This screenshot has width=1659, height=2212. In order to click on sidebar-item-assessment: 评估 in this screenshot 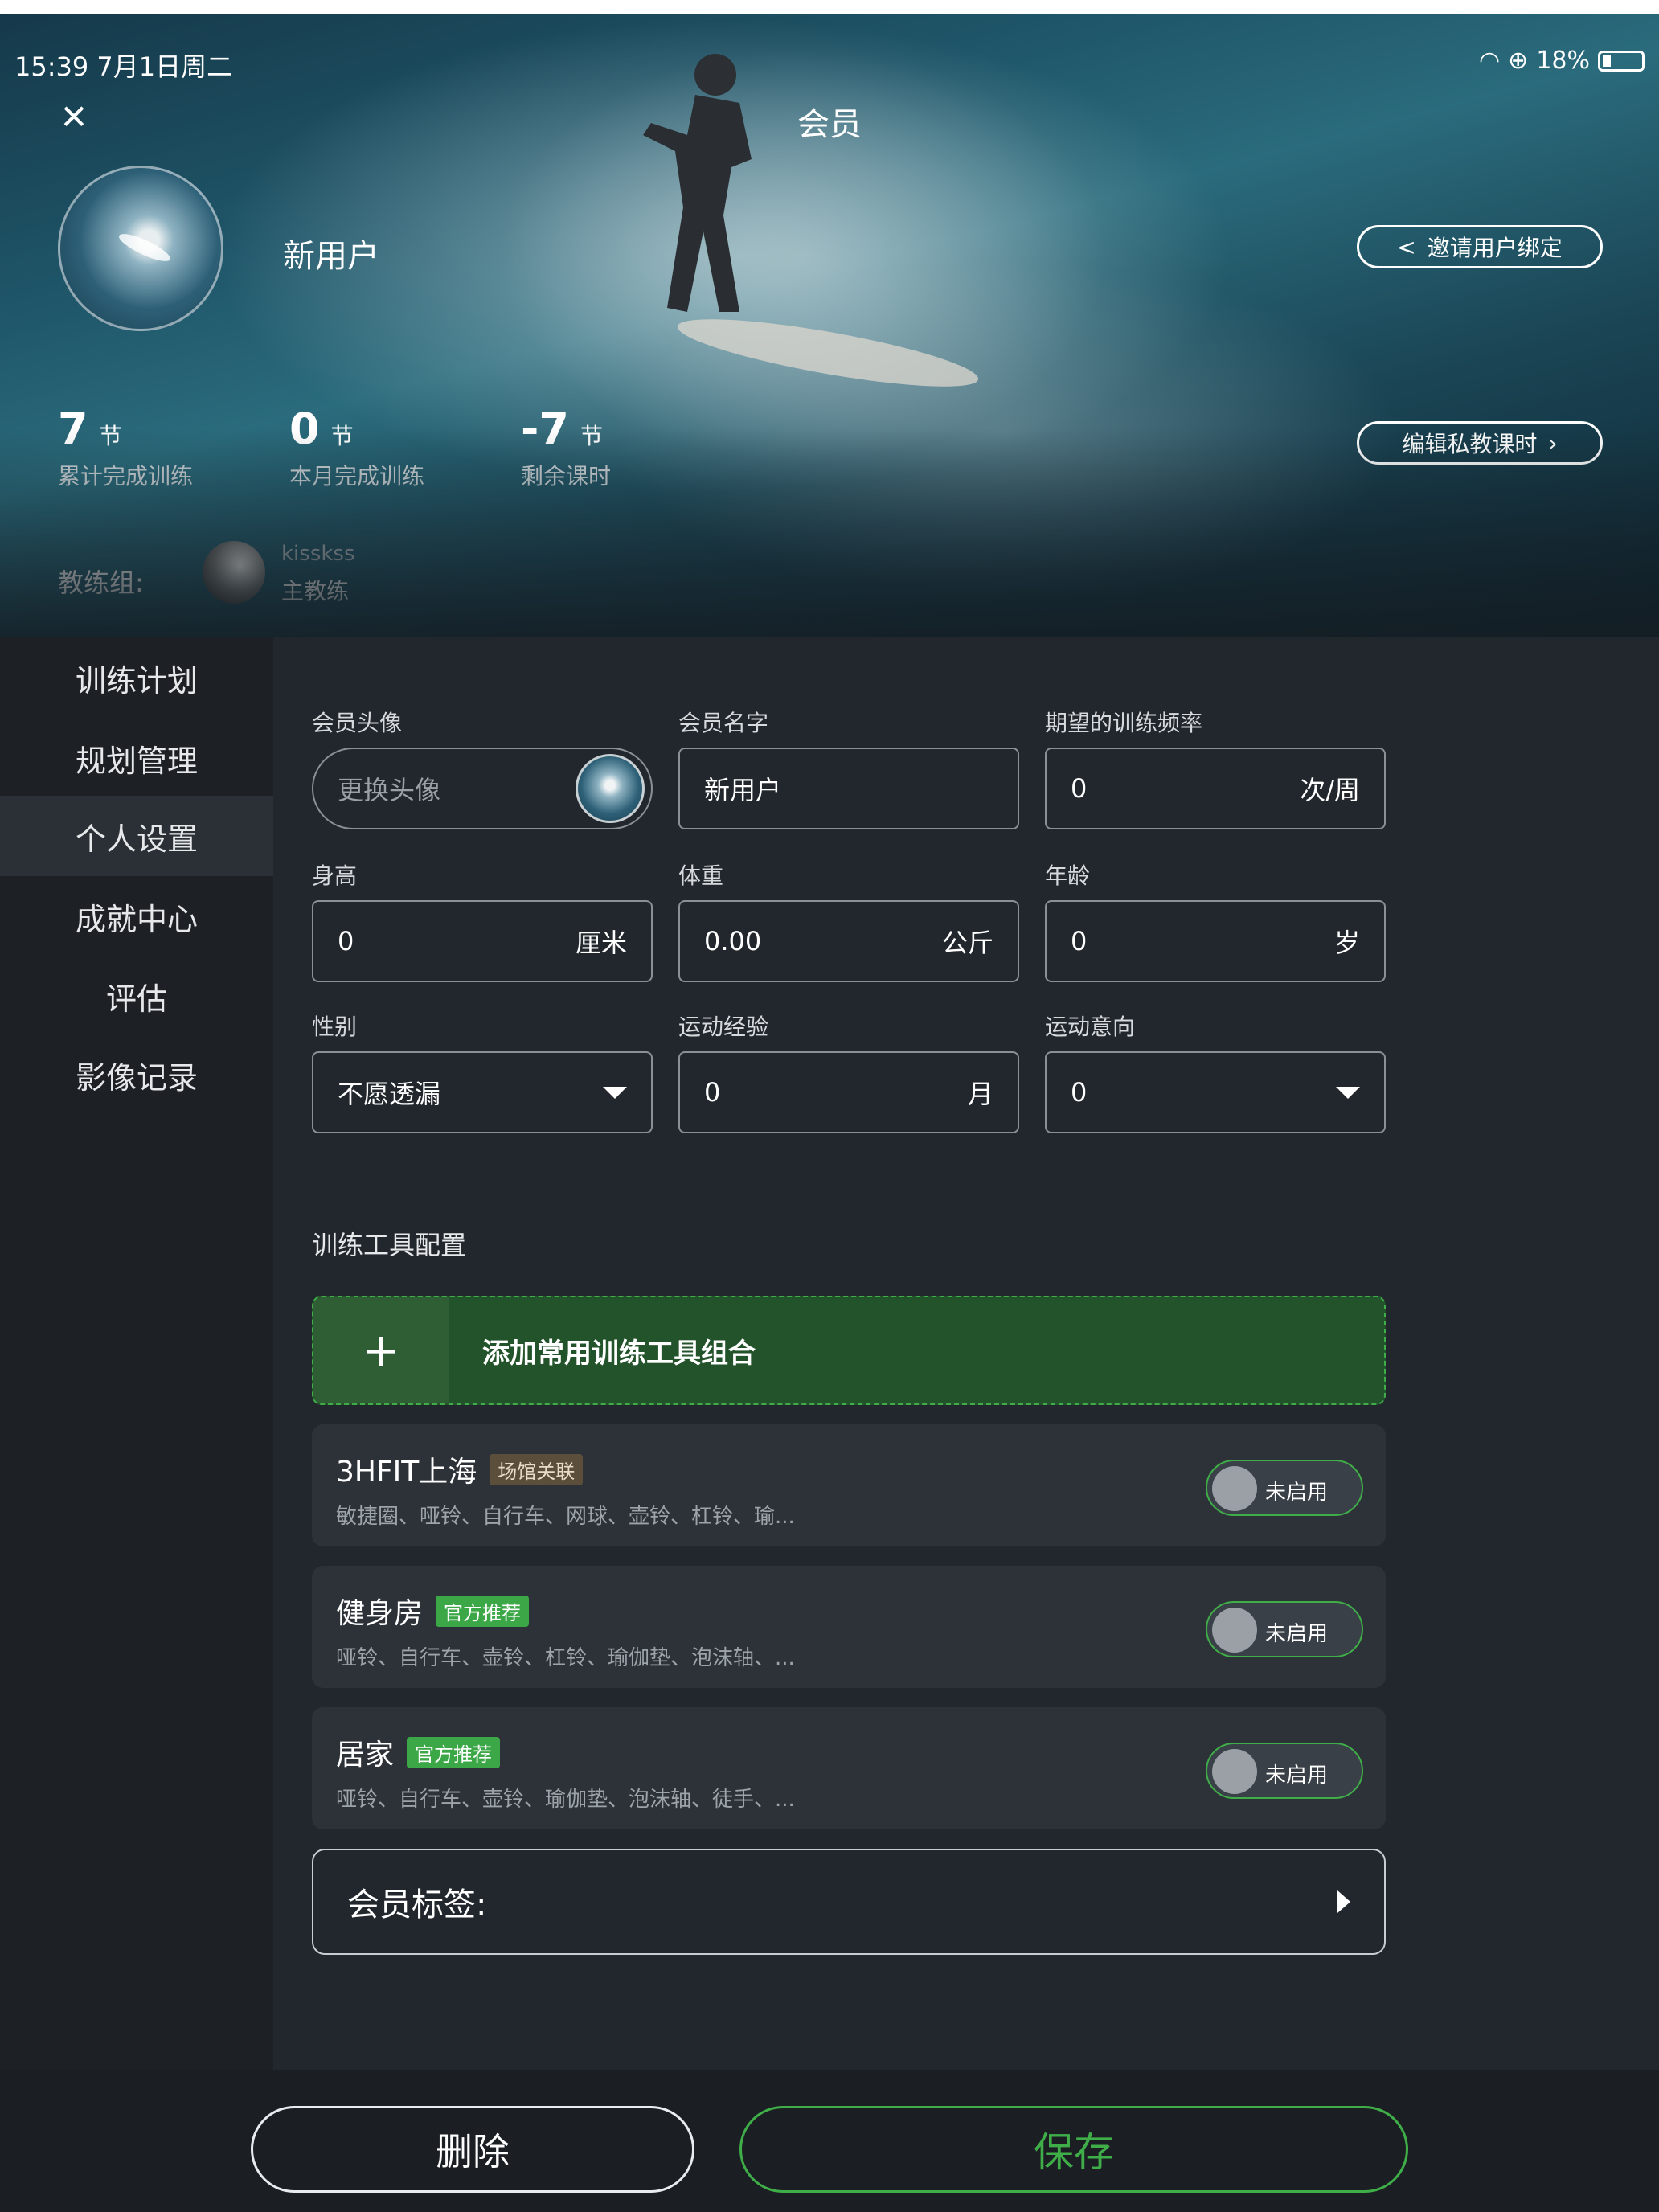, I will do `click(136, 996)`.